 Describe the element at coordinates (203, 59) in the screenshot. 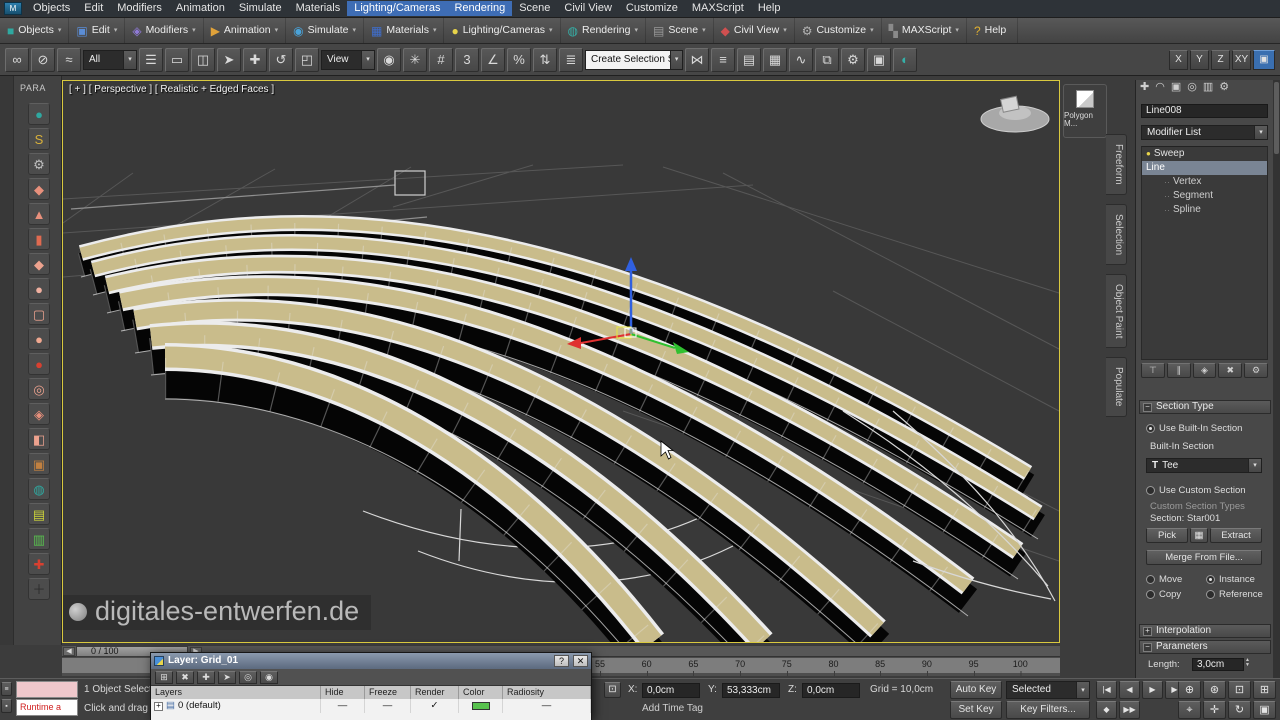

I see `window-crossing-icon: ◫` at that location.